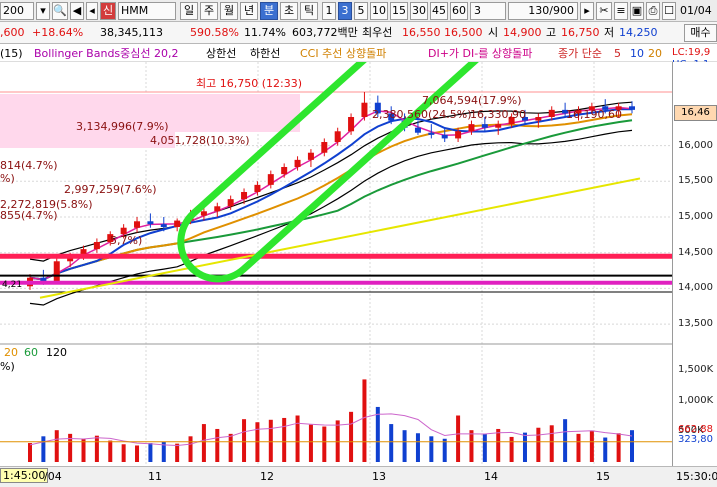 The width and height of the screenshot is (717, 487). I want to click on volume-legend: 120, so click(56, 352).